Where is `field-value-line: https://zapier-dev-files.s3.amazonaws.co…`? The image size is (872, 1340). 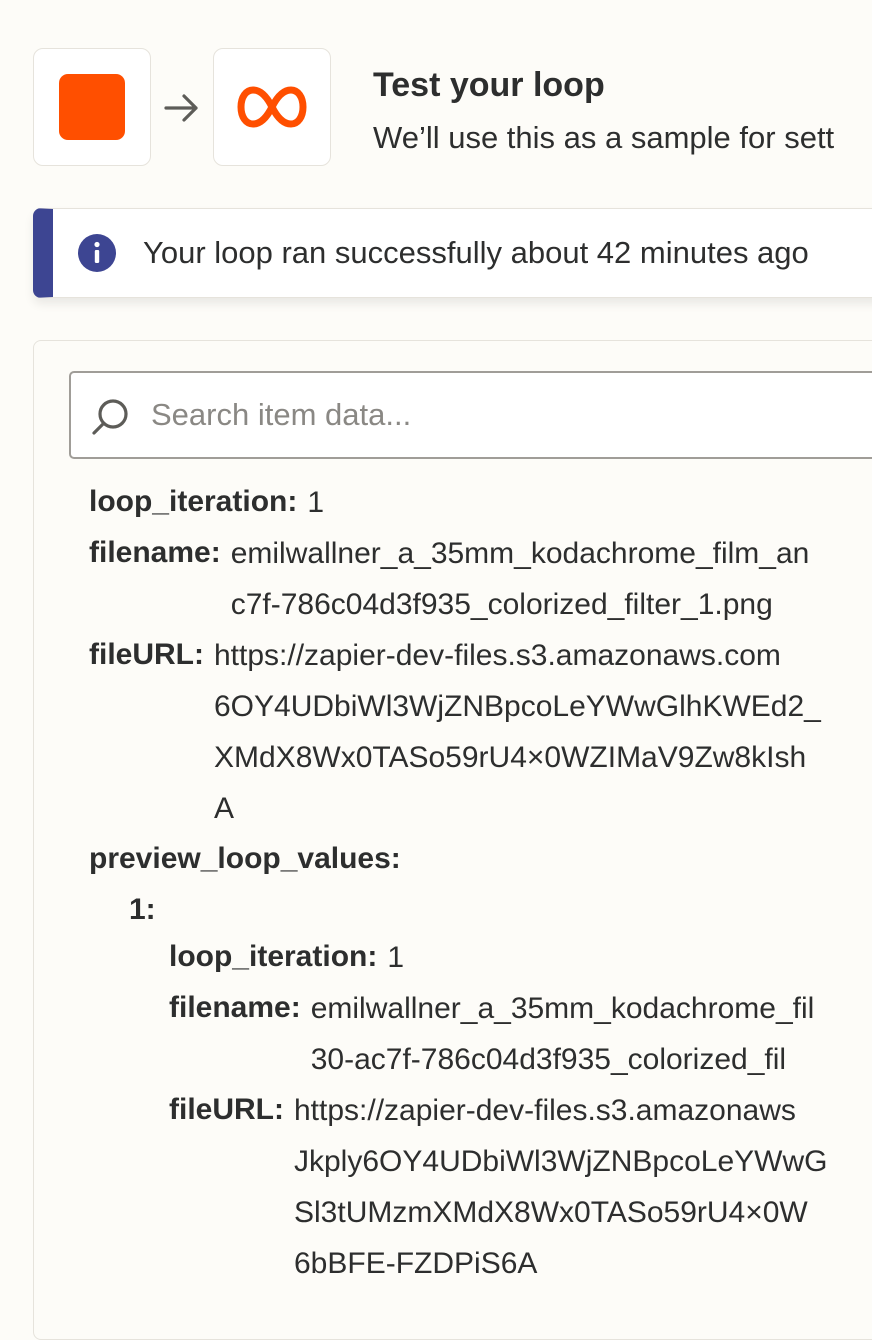 field-value-line: https://zapier-dev-files.s3.amazonaws.co… is located at coordinates (497, 655).